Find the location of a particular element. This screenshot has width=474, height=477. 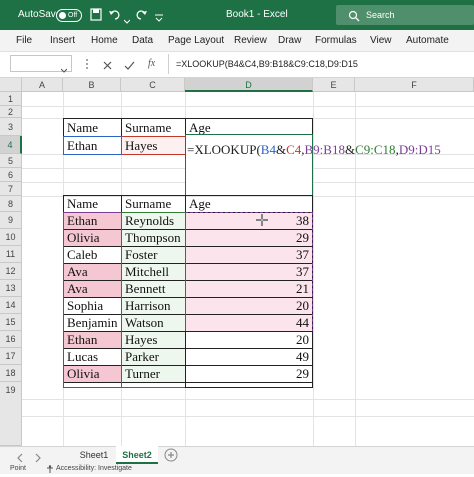

status-mode: Point is located at coordinates (18, 468).